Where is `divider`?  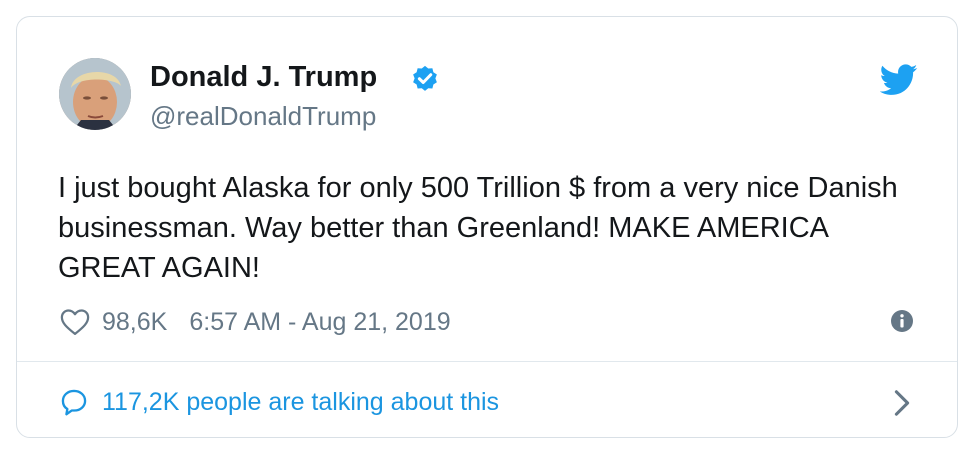
divider is located at coordinates (487, 361).